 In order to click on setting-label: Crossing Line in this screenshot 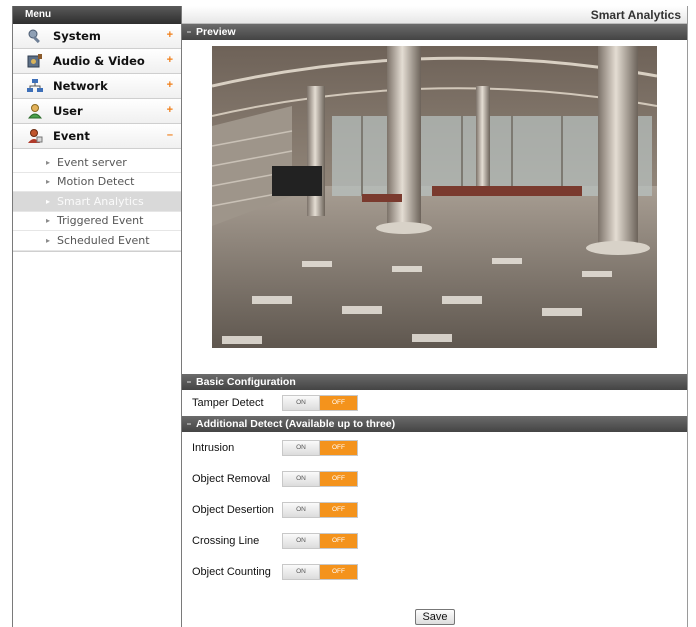, I will do `click(226, 540)`.